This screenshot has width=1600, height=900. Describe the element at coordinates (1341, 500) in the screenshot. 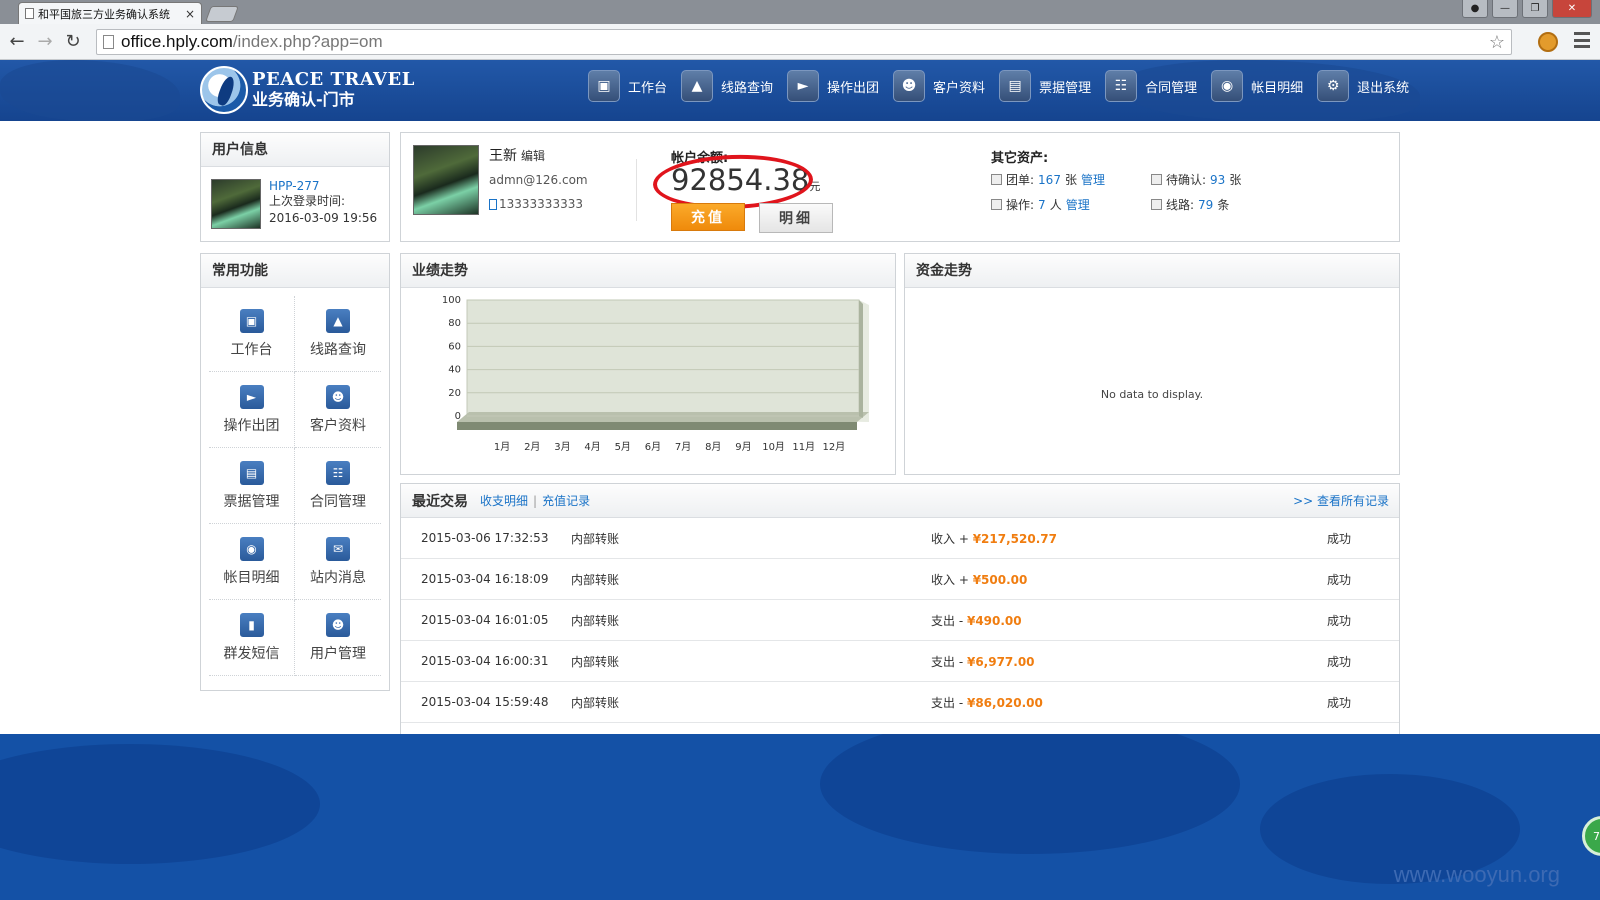

I see `view-all-link: >> 查看所有记录` at that location.